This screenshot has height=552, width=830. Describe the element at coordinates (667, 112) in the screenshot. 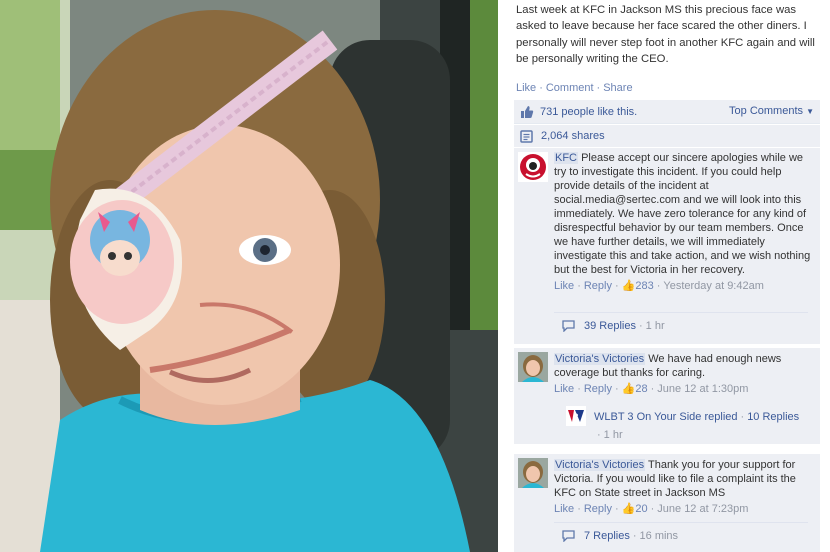

I see `likes-row: 731 people like this. Top Comments ▼` at that location.